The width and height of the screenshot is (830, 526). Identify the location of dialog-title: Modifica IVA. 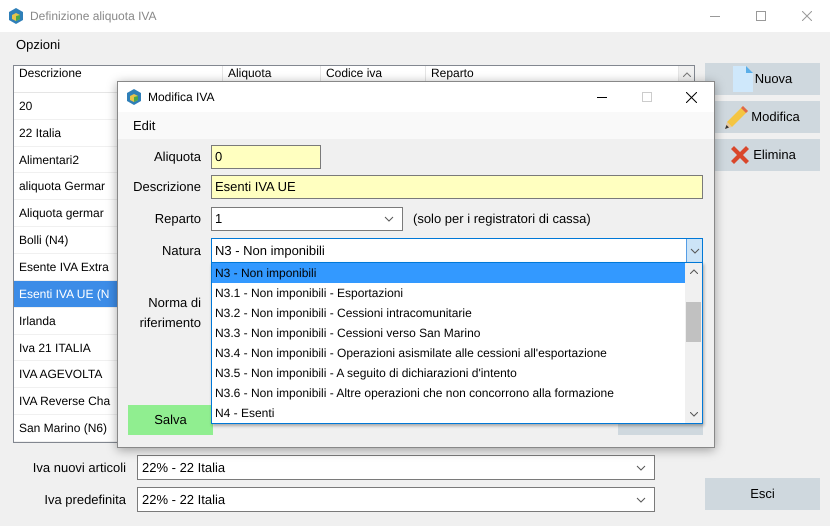
(181, 97).